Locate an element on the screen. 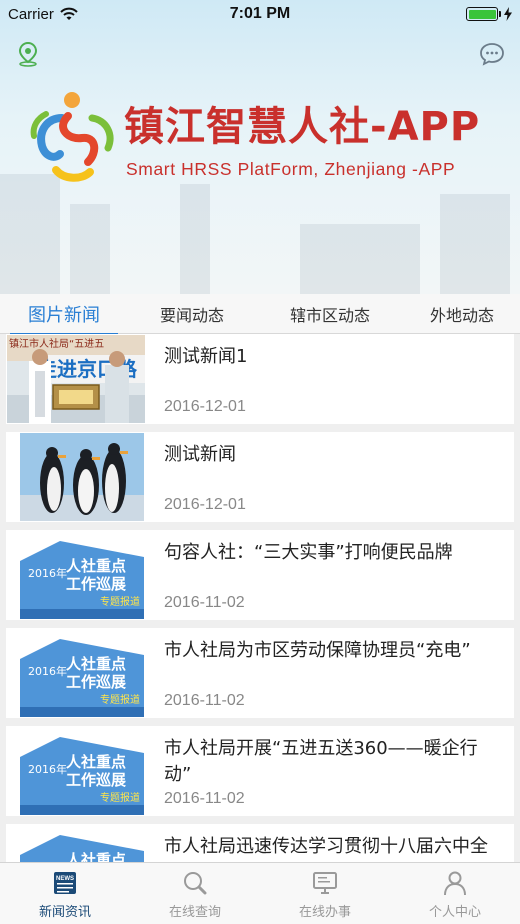 The height and width of the screenshot is (924, 520). status-bar: Carrier 7:01 PM is located at coordinates (260, 14).